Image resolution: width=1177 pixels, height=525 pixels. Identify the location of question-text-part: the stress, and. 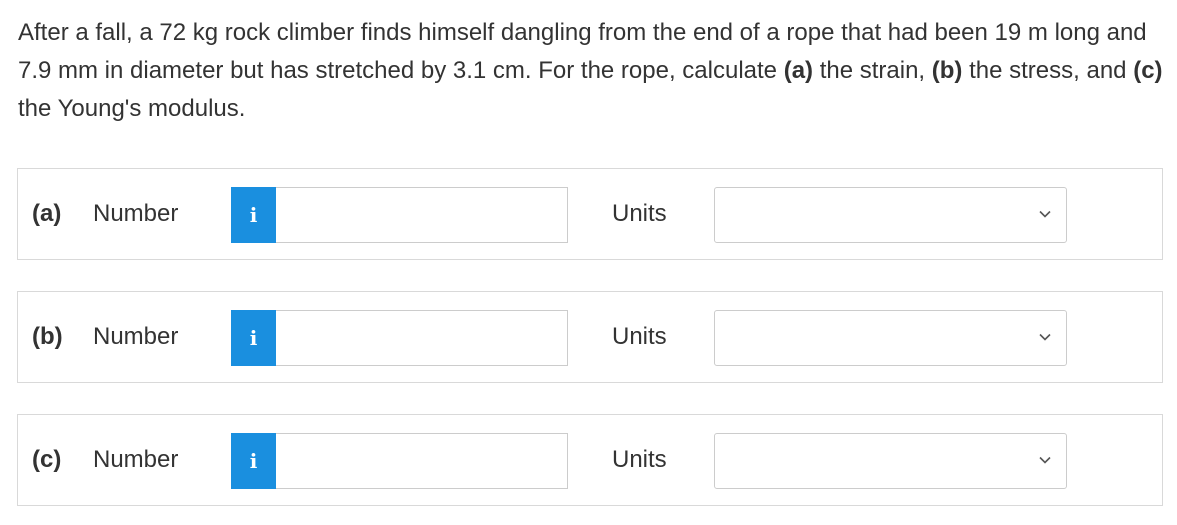
(1048, 70).